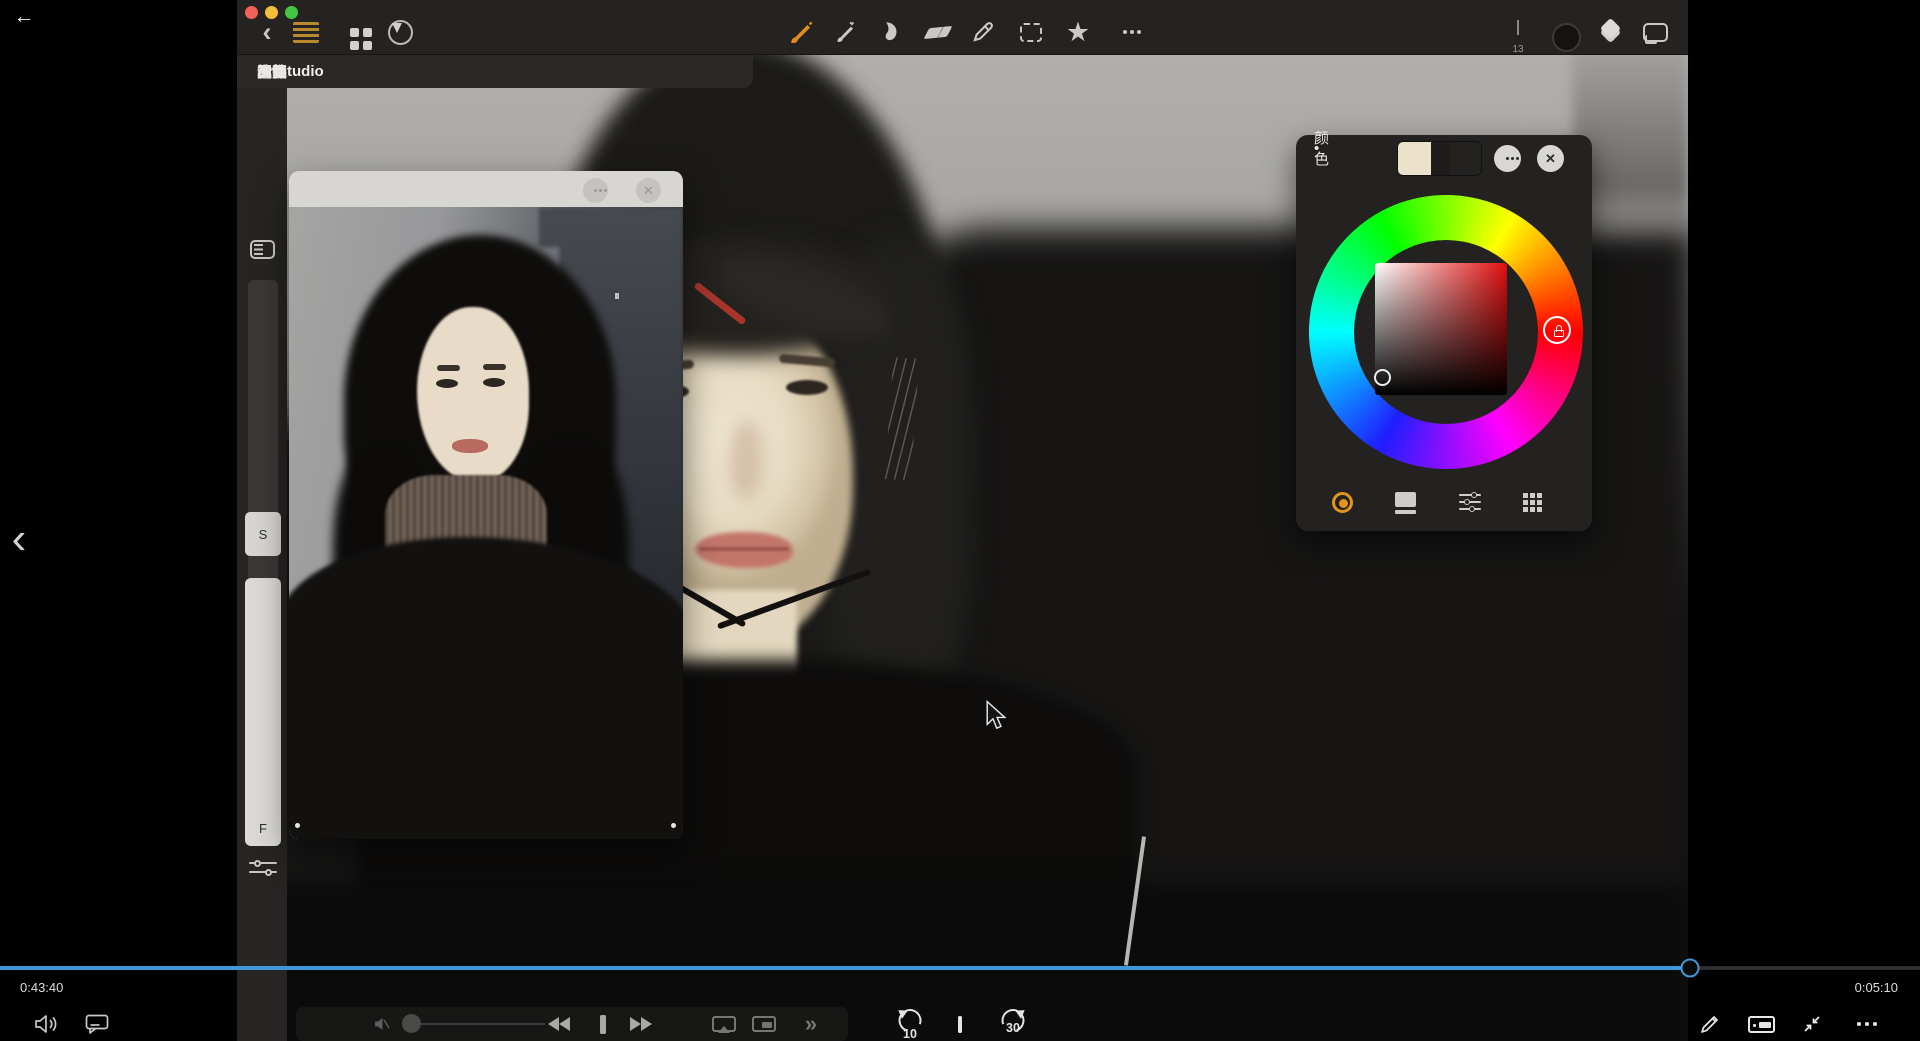  Describe the element at coordinates (603, 1024) in the screenshot. I see `pause-button` at that location.